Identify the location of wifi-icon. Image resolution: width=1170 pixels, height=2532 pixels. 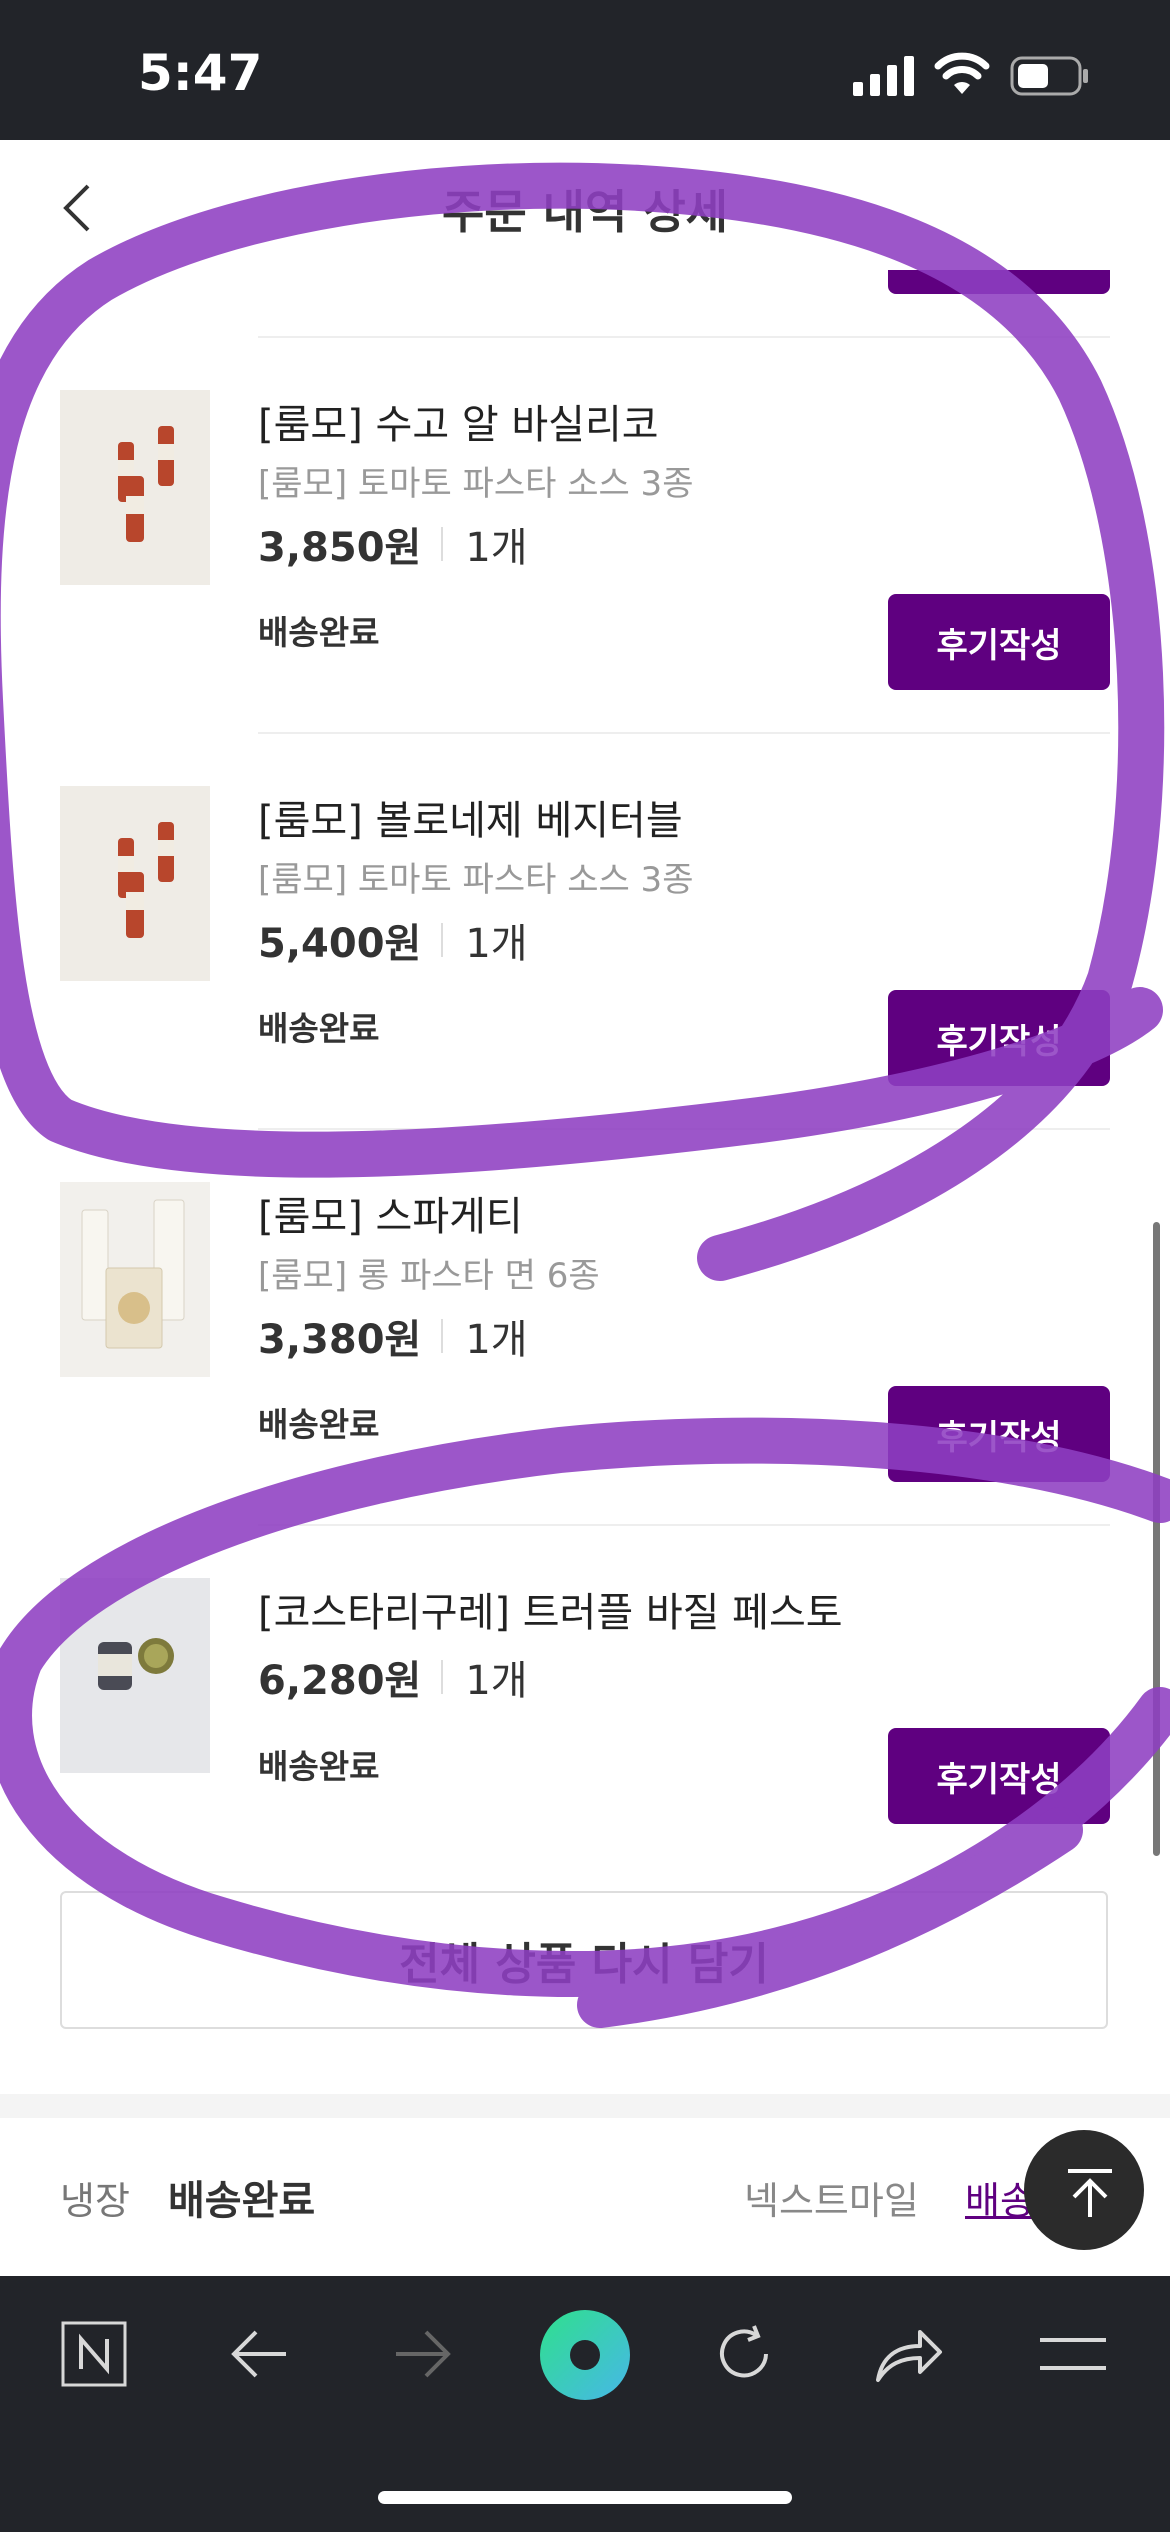
(962, 73).